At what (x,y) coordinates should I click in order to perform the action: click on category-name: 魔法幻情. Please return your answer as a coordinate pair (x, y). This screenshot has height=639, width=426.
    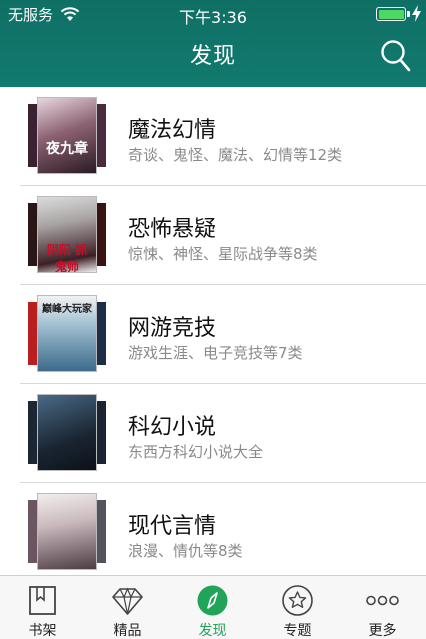
    Looking at the image, I should click on (172, 130).